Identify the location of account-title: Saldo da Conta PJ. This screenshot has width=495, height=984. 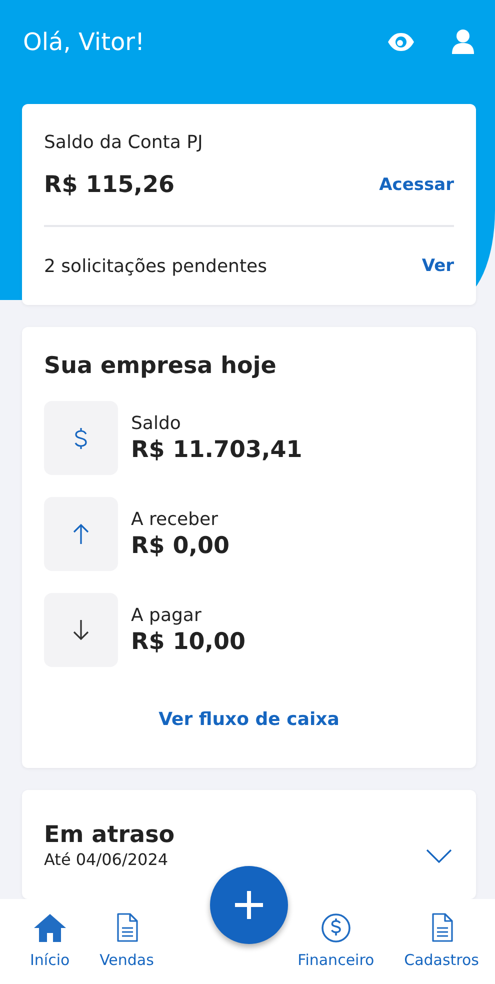
(124, 142).